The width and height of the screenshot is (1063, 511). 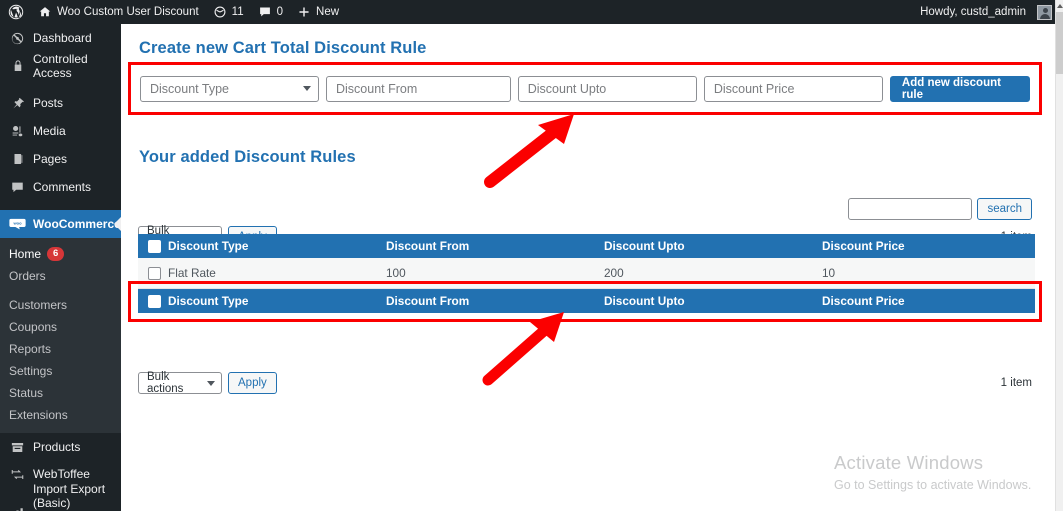 I want to click on sidebar-item-comments: Comments, so click(x=60, y=187).